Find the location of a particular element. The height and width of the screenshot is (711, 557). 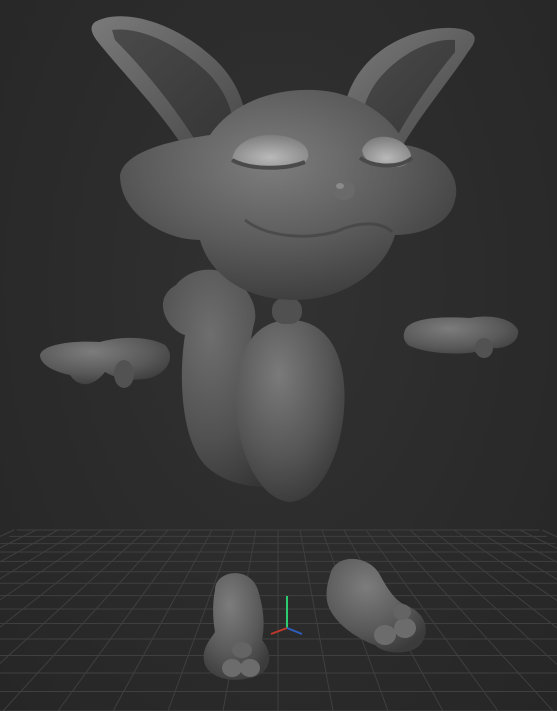

axis-gizmo is located at coordinates (286, 615).